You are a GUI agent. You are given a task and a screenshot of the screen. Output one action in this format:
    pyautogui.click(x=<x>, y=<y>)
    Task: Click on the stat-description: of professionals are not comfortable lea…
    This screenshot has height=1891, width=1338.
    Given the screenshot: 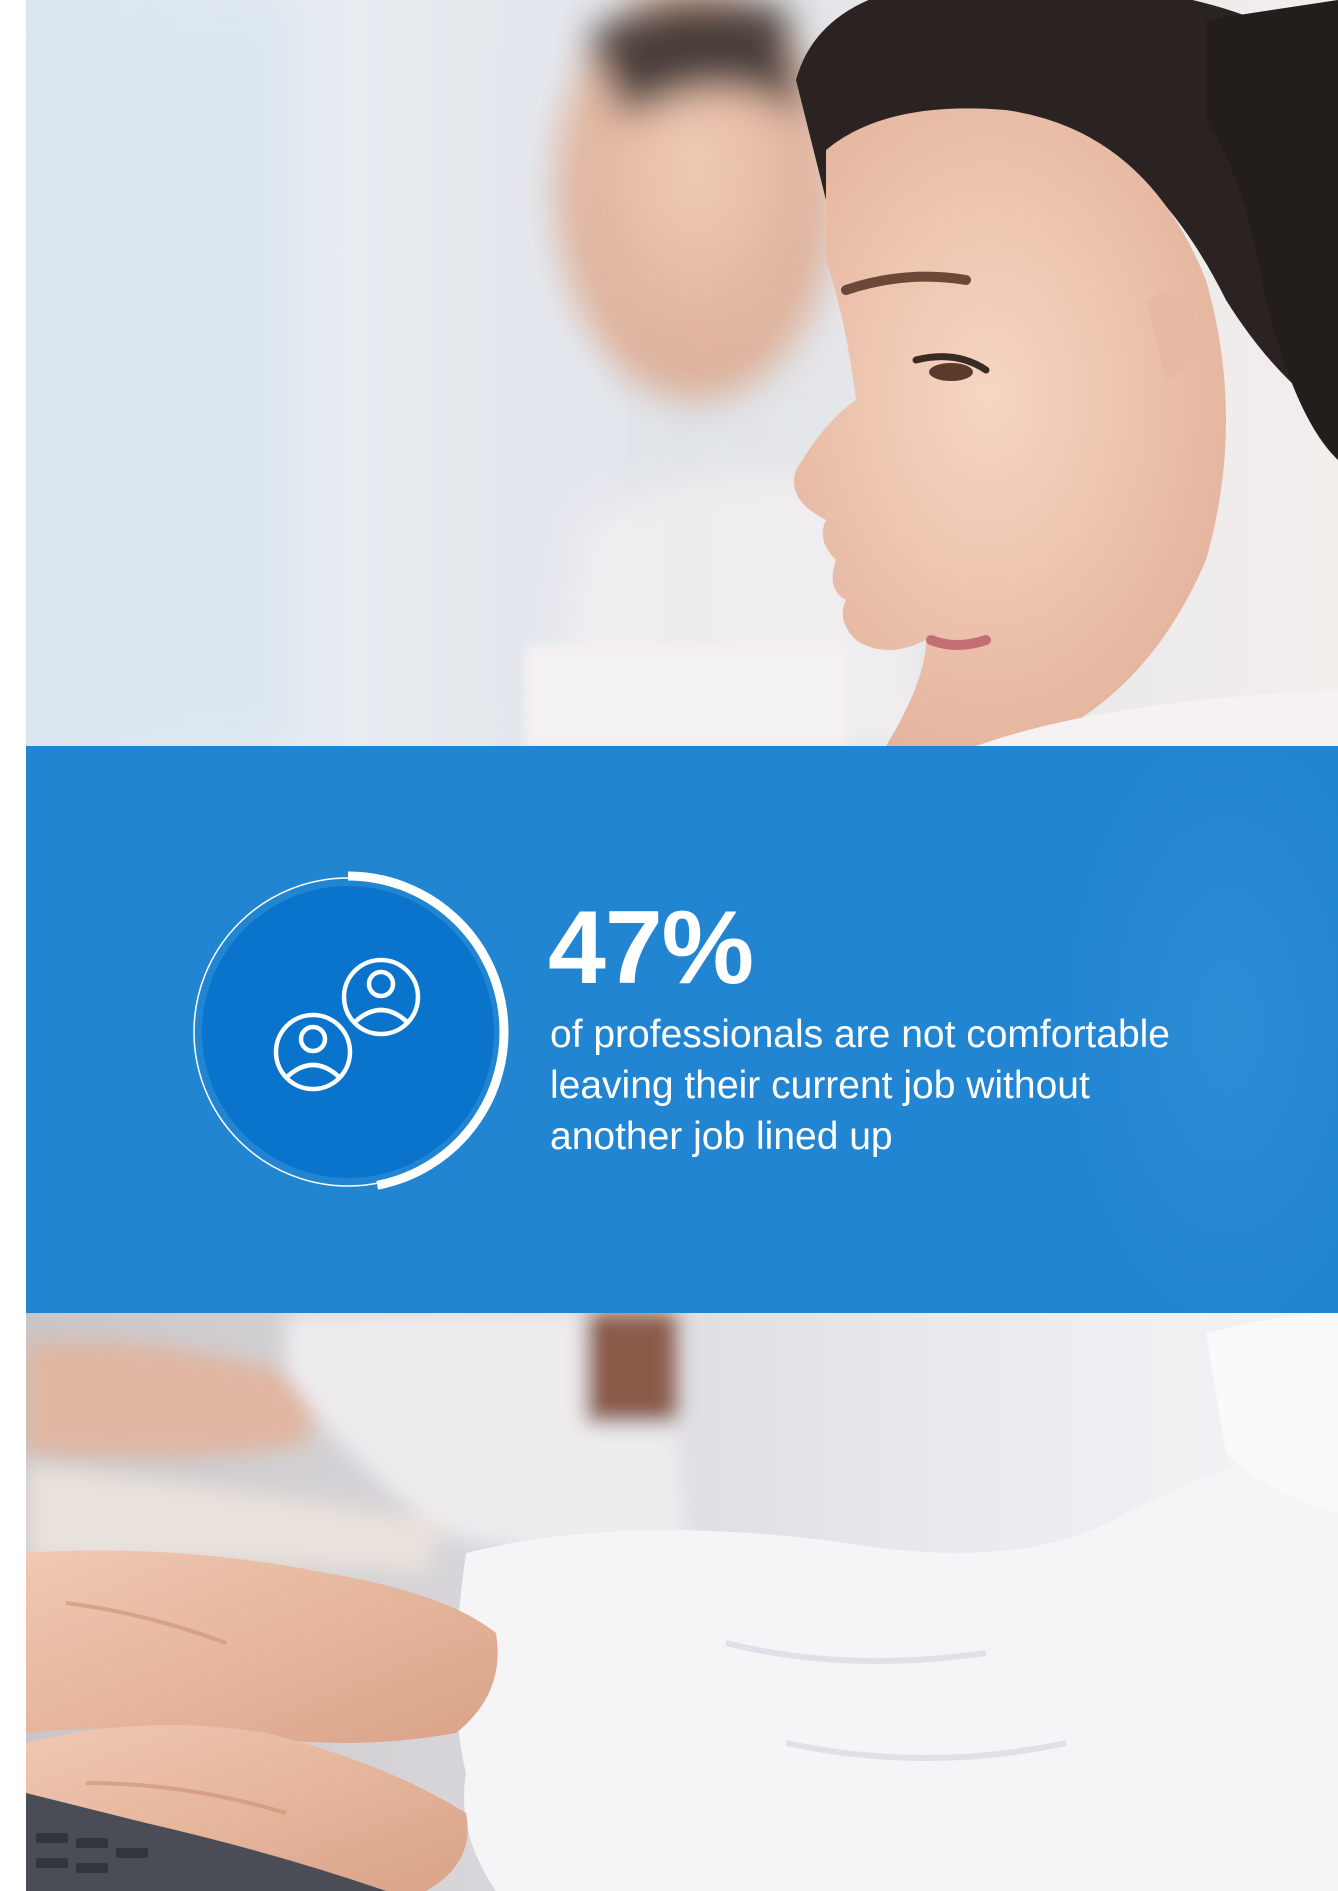 What is the action you would take?
    pyautogui.click(x=860, y=1085)
    